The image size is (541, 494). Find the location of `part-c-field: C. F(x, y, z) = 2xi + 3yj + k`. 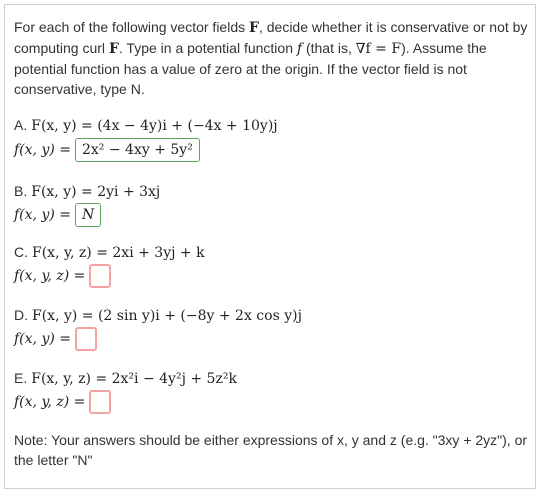

part-c-field: C. F(x, y, z) = 2xi + 3yj + k is located at coordinates (271, 252).